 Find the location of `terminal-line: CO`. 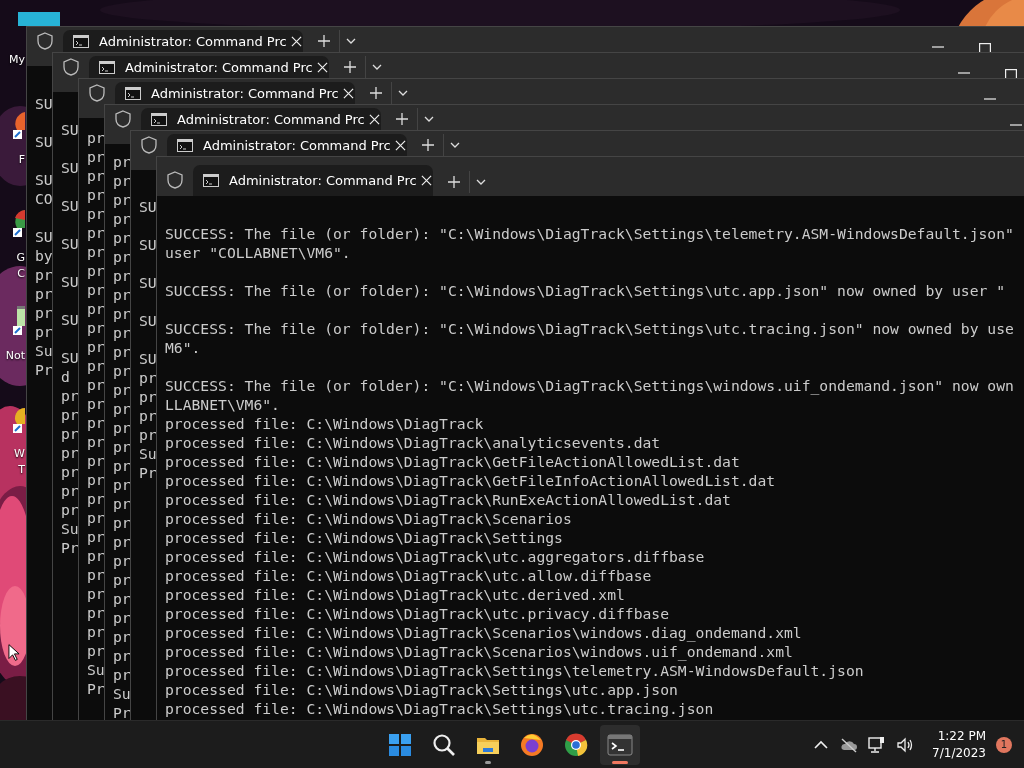

terminal-line: CO is located at coordinates (44, 198).